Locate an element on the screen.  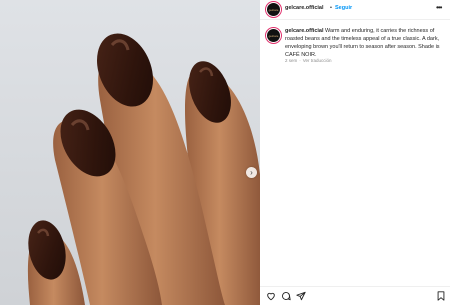
comment-icon is located at coordinates (286, 296).